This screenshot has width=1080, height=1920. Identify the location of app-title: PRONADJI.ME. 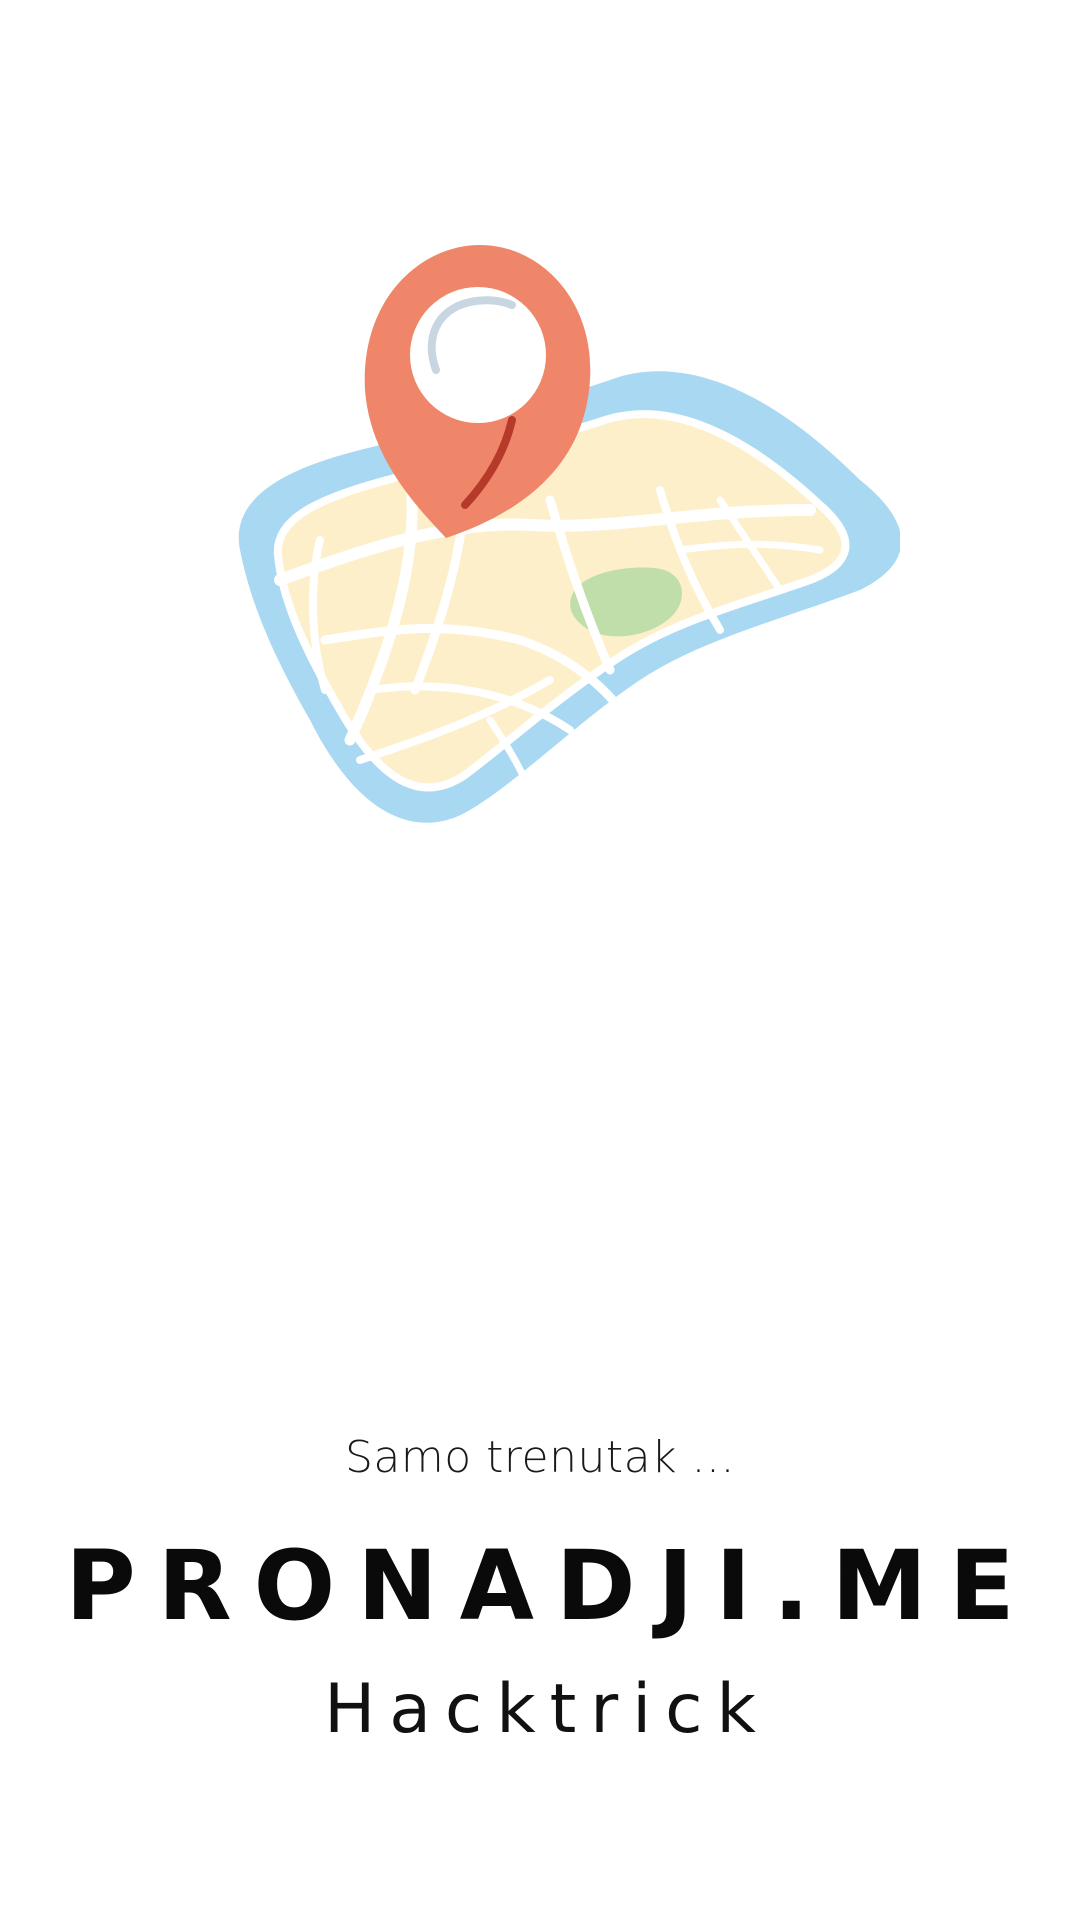
(551, 1586).